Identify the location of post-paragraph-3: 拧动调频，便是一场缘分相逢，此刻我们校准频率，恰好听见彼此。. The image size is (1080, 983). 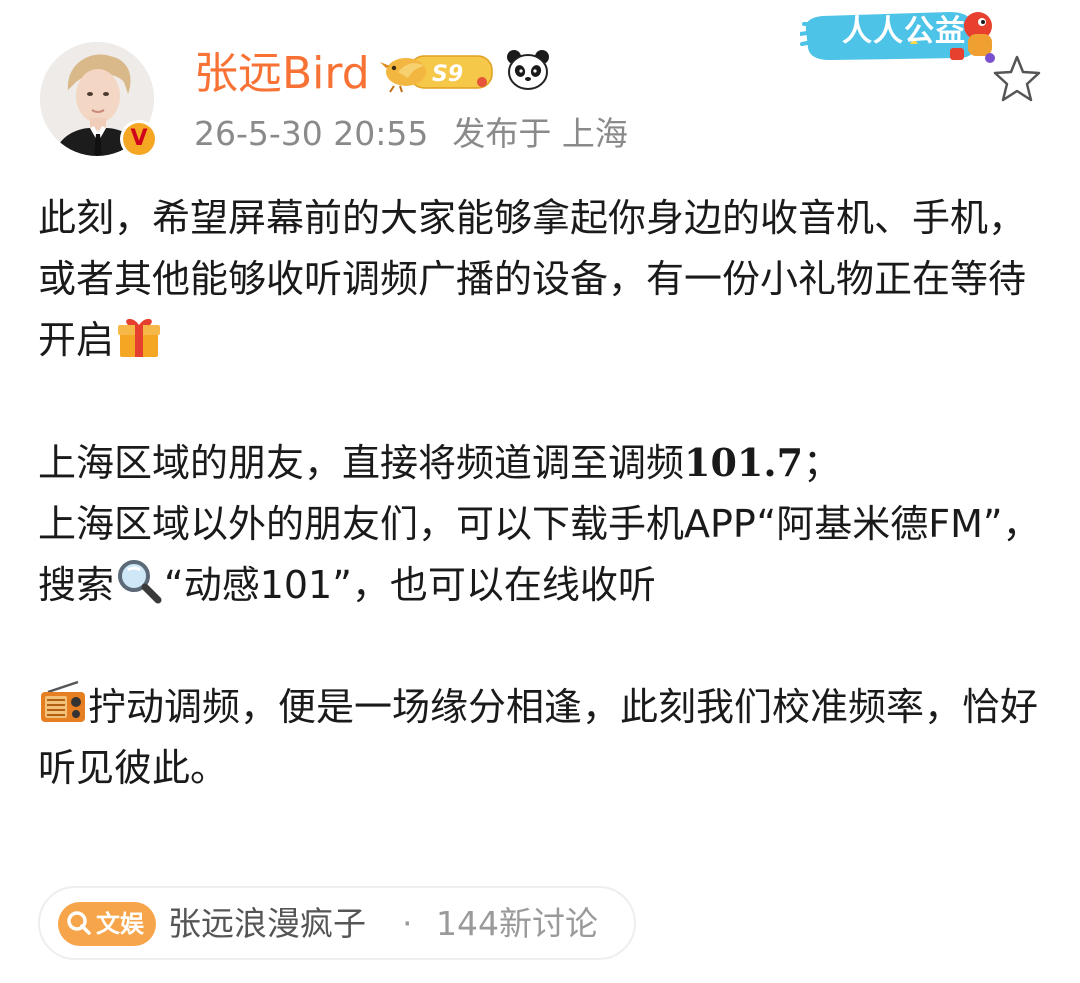
(540, 738).